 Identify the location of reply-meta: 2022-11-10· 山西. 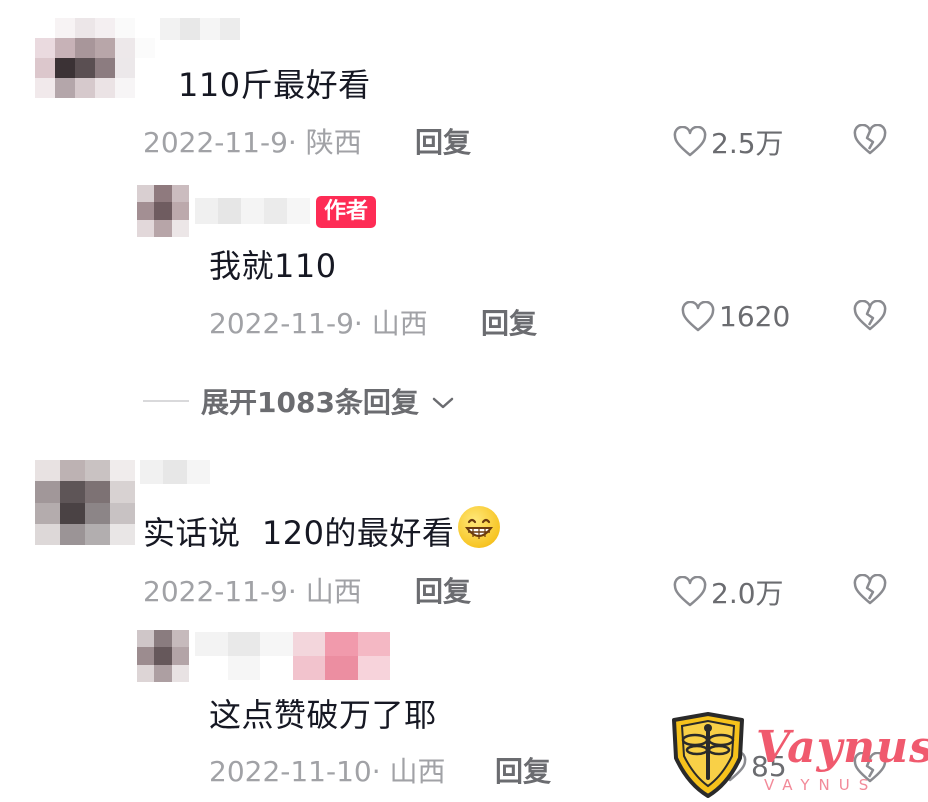
(327, 771).